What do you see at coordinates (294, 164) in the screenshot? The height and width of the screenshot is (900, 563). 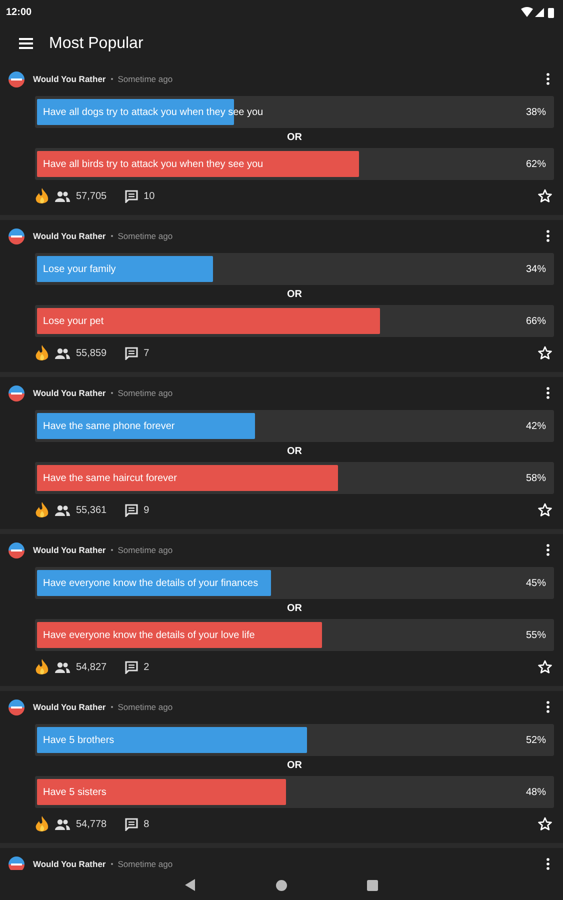 I see `option-bar: Have all birds try to attack you when they see you 62%` at bounding box center [294, 164].